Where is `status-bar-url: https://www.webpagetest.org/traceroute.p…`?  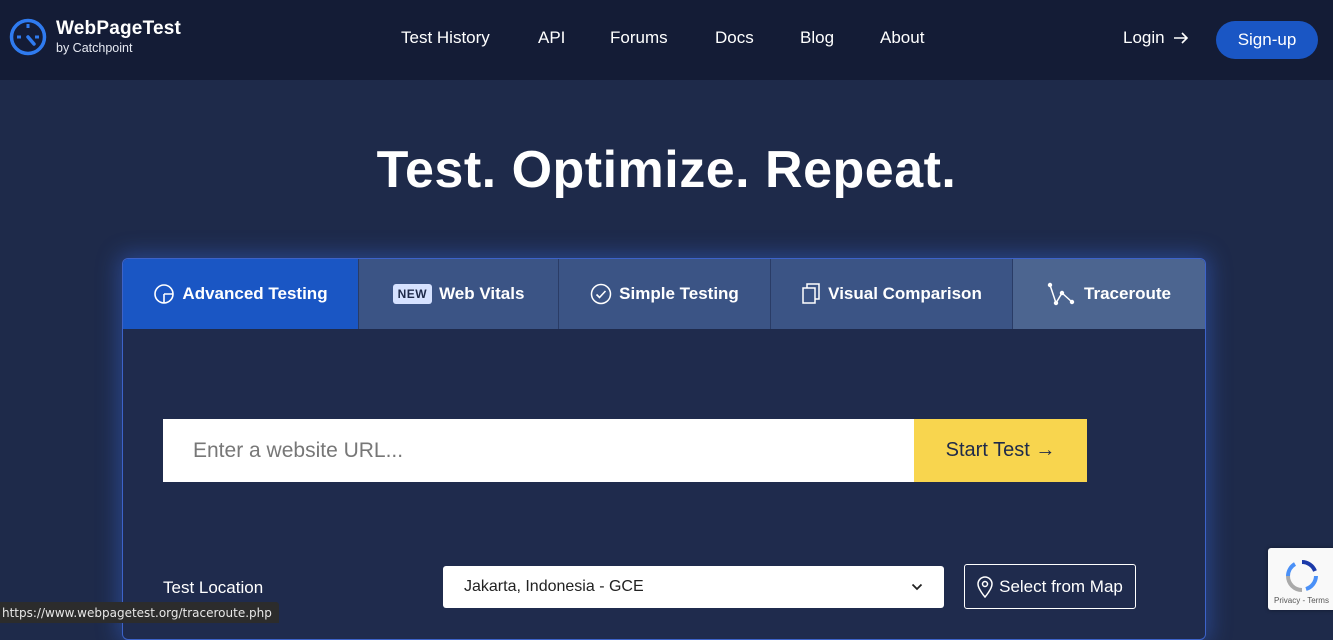 status-bar-url: https://www.webpagetest.org/traceroute.p… is located at coordinates (139, 612).